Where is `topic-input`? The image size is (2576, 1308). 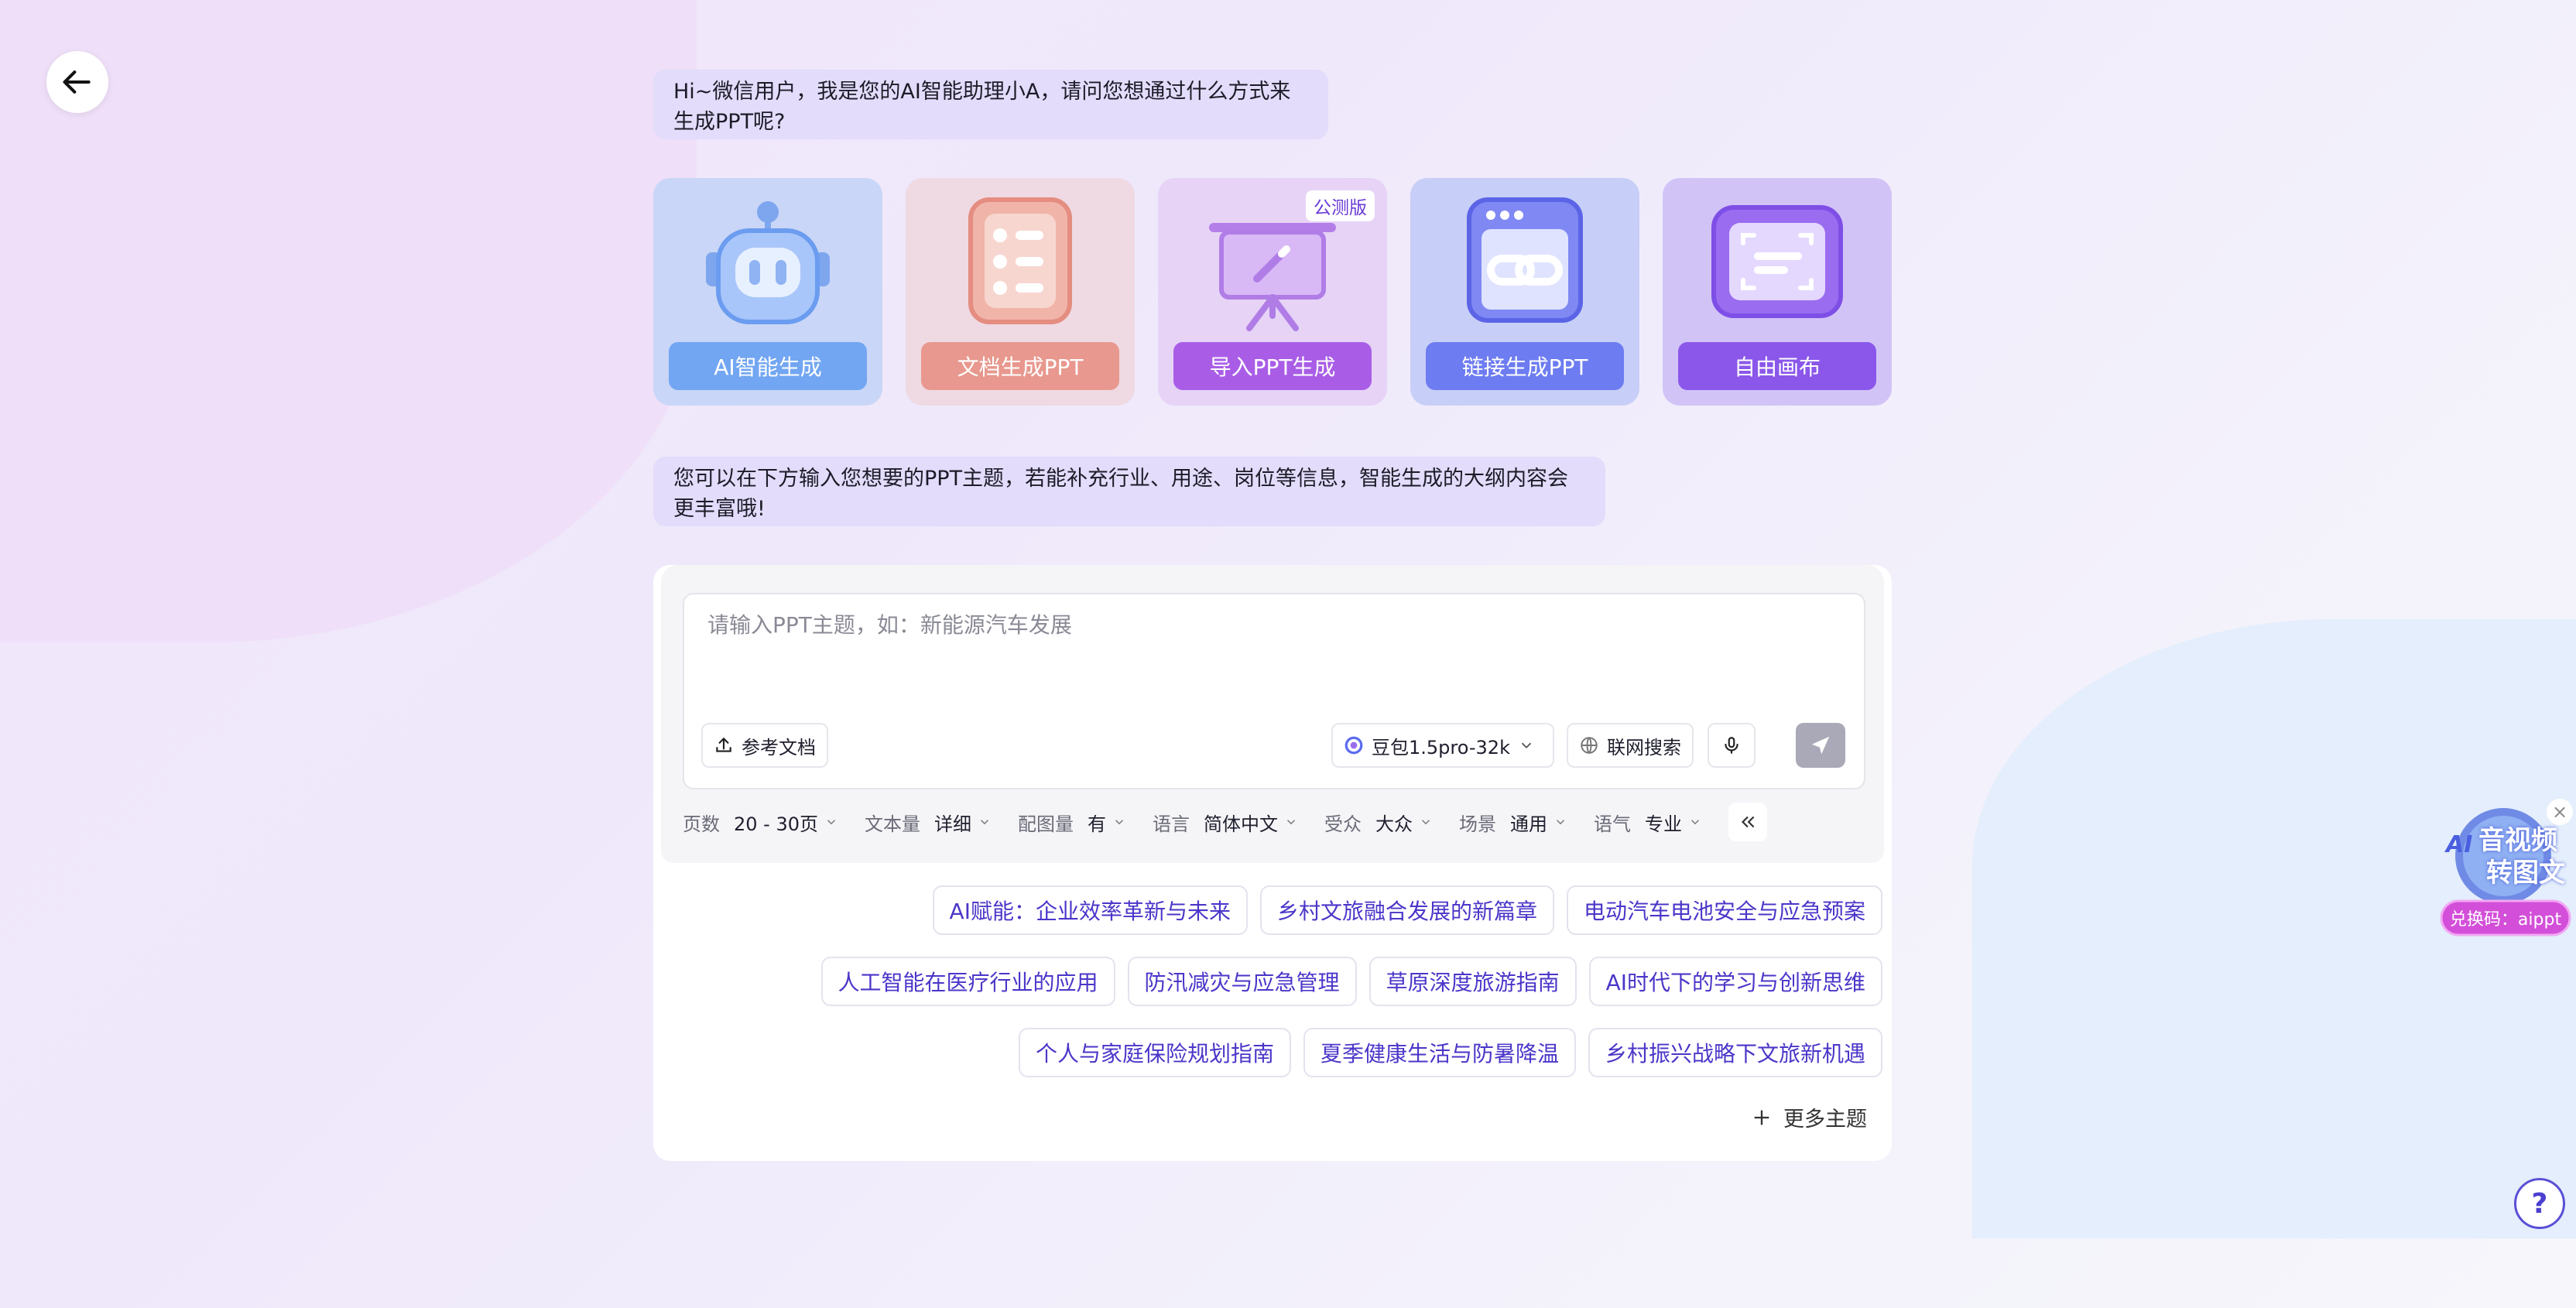
topic-input is located at coordinates (1250, 625).